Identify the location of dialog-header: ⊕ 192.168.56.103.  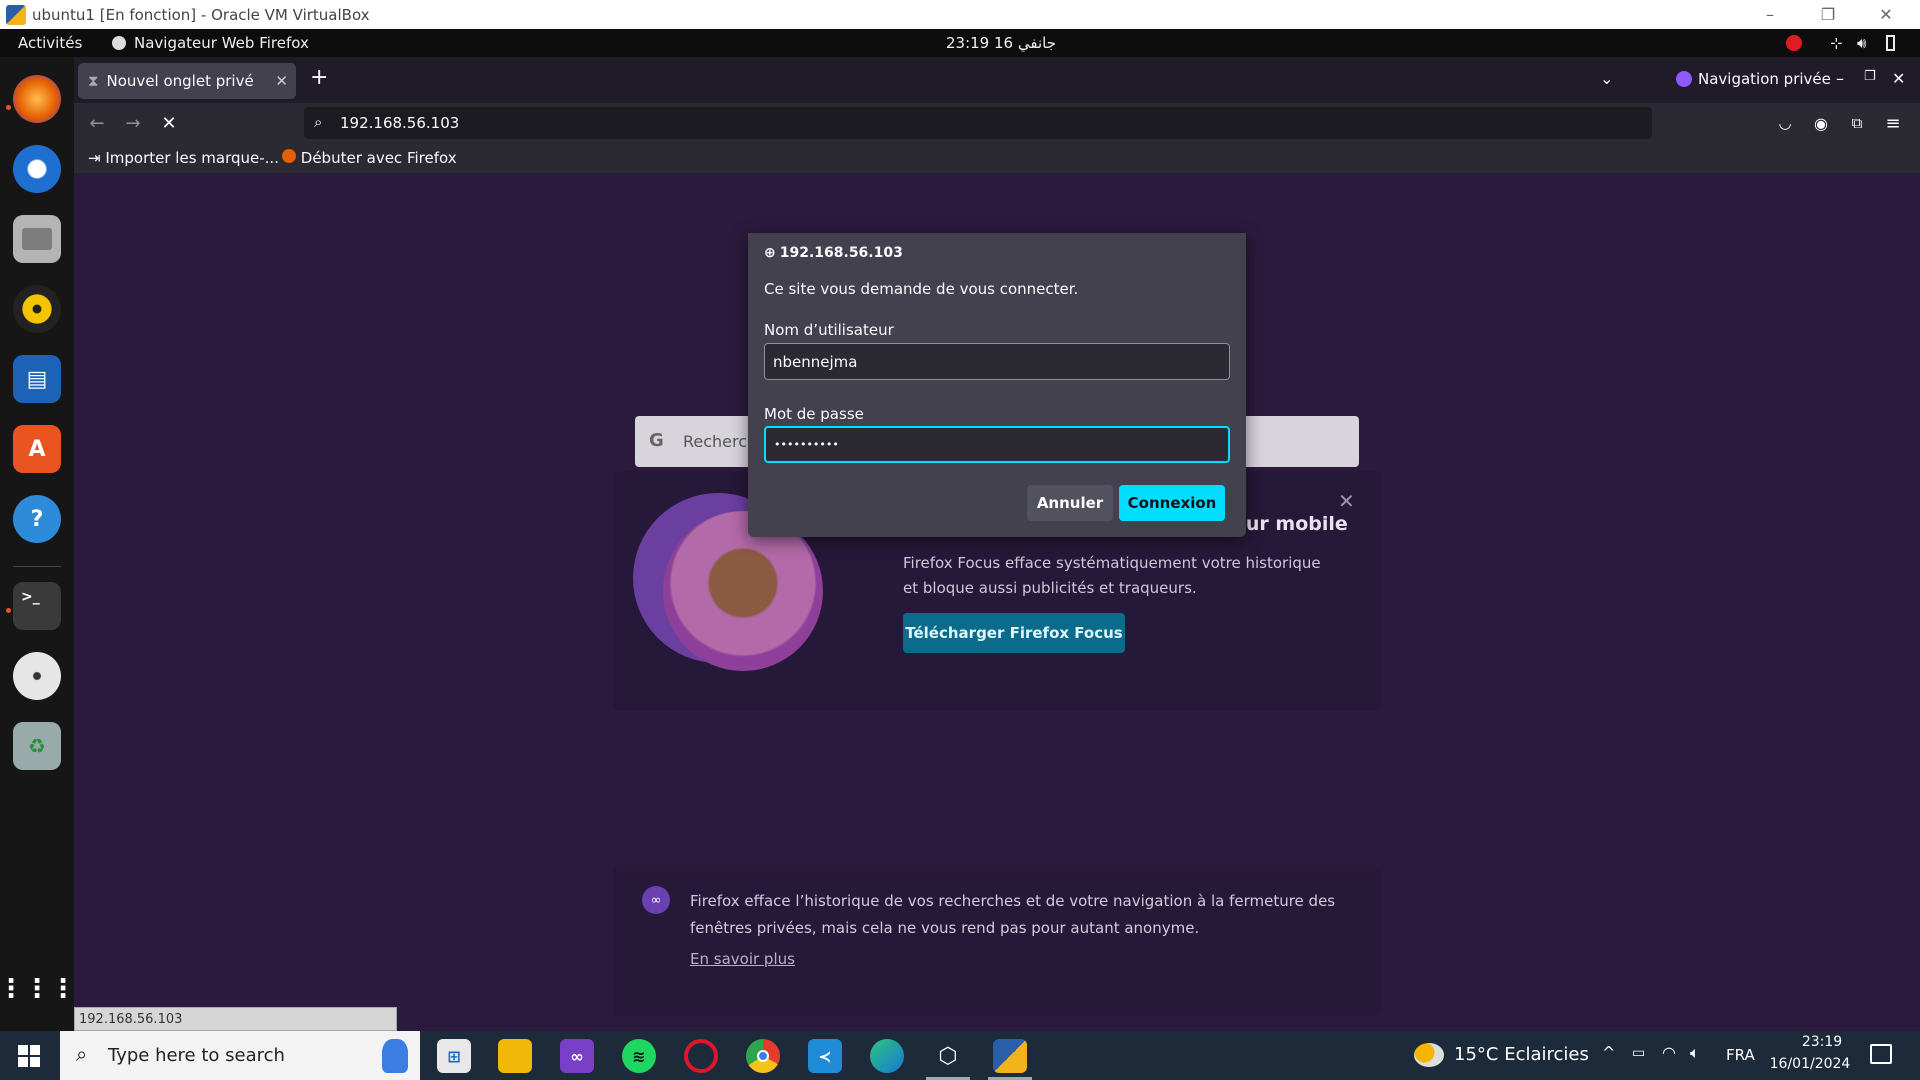
(833, 253).